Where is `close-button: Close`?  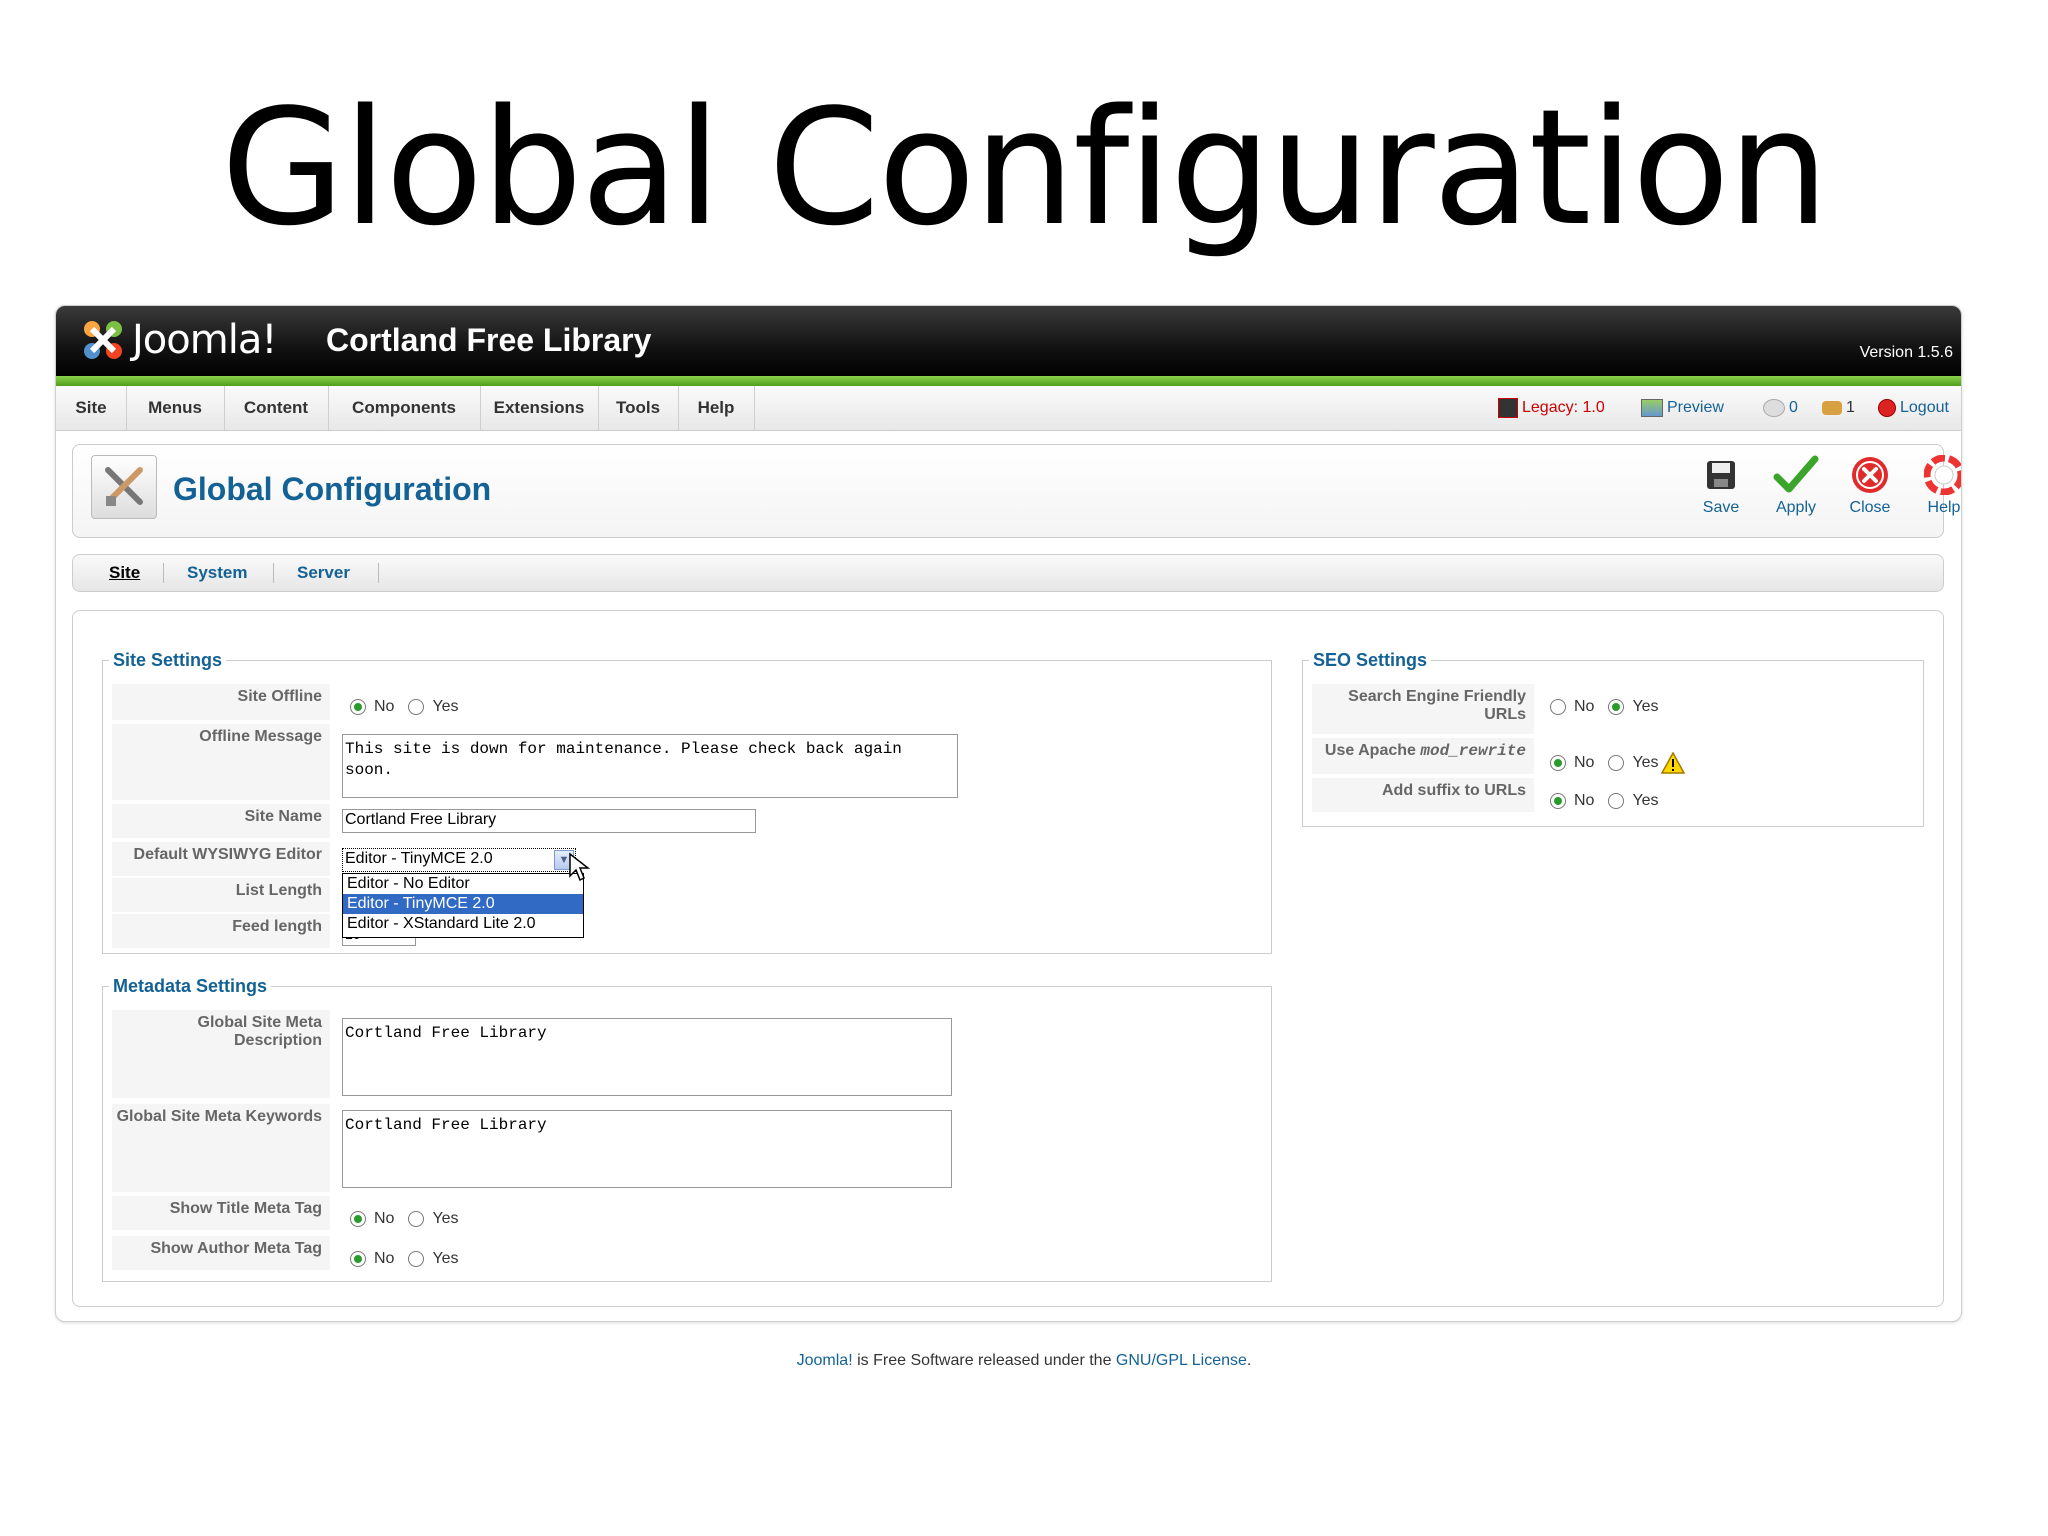 close-button: Close is located at coordinates (1870, 486).